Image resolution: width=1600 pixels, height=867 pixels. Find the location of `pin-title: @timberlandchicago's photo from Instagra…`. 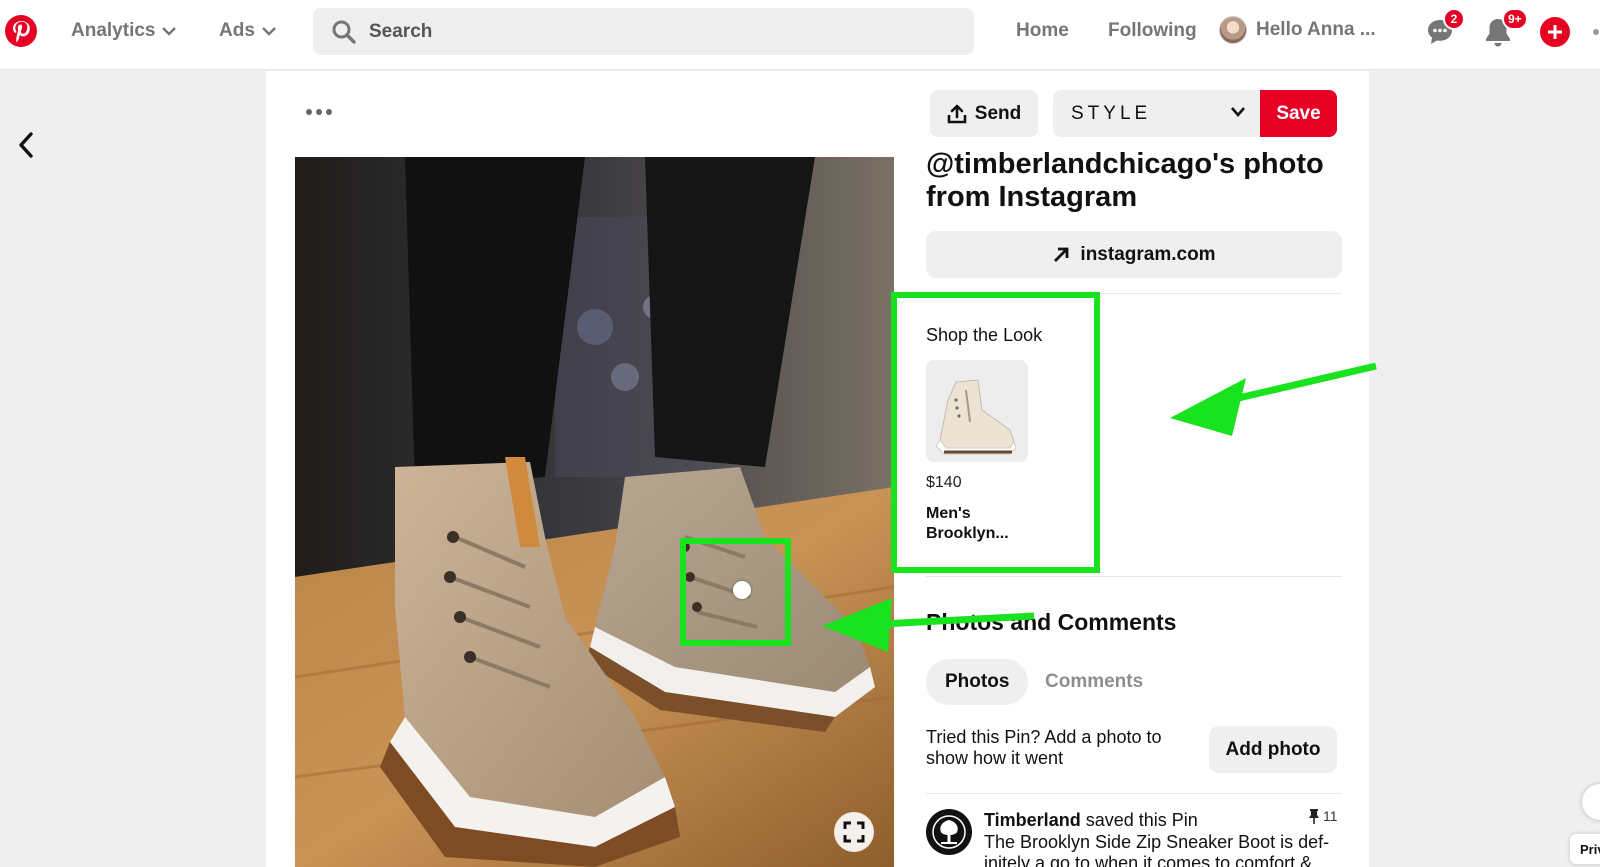

pin-title: @timberlandchicago's photo from Instagra… is located at coordinates (1125, 180).